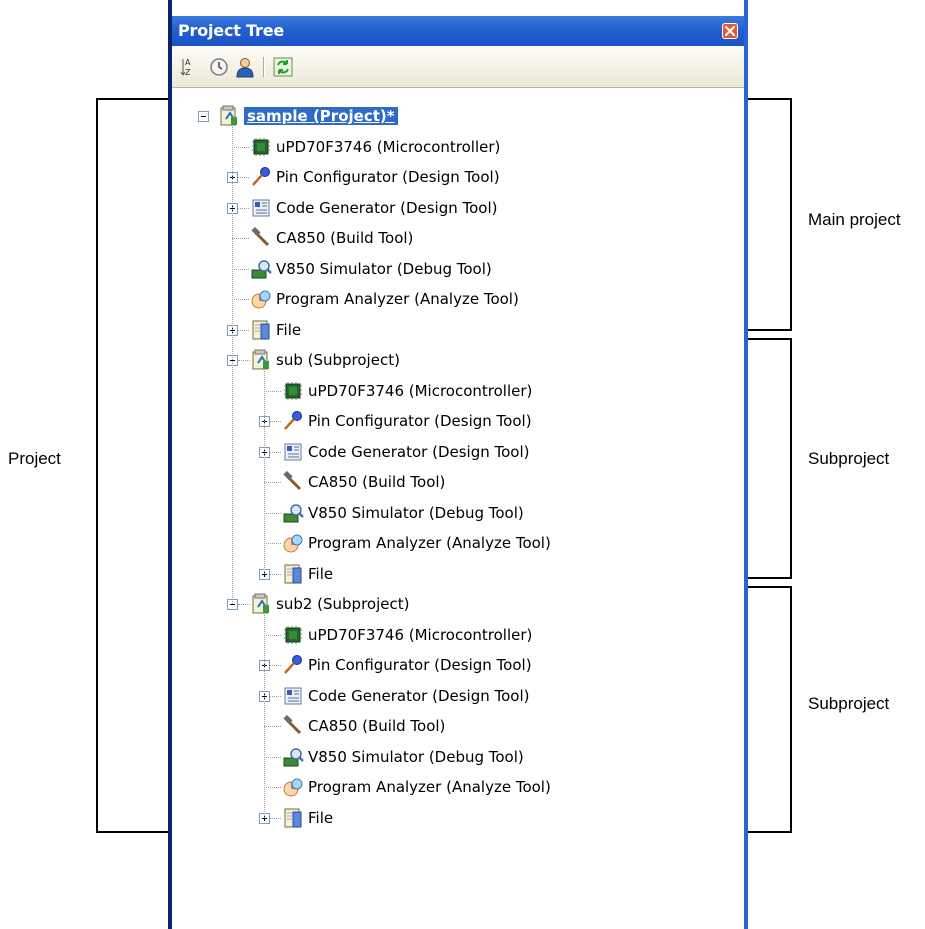 Image resolution: width=925 pixels, height=929 pixels. What do you see at coordinates (343, 604) in the screenshot?
I see `tree-node-label: sub2 (Subproject)` at bounding box center [343, 604].